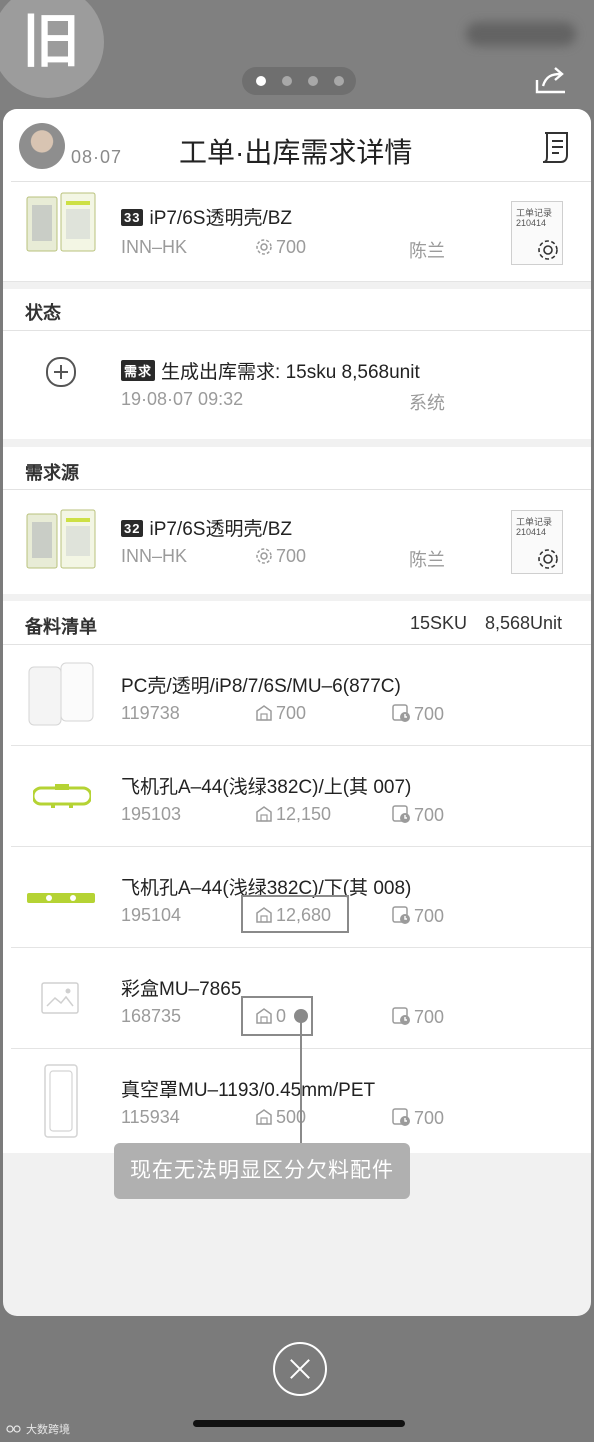  What do you see at coordinates (537, 542) in the screenshot?
I see `source-record-card: 工单记录 210414` at bounding box center [537, 542].